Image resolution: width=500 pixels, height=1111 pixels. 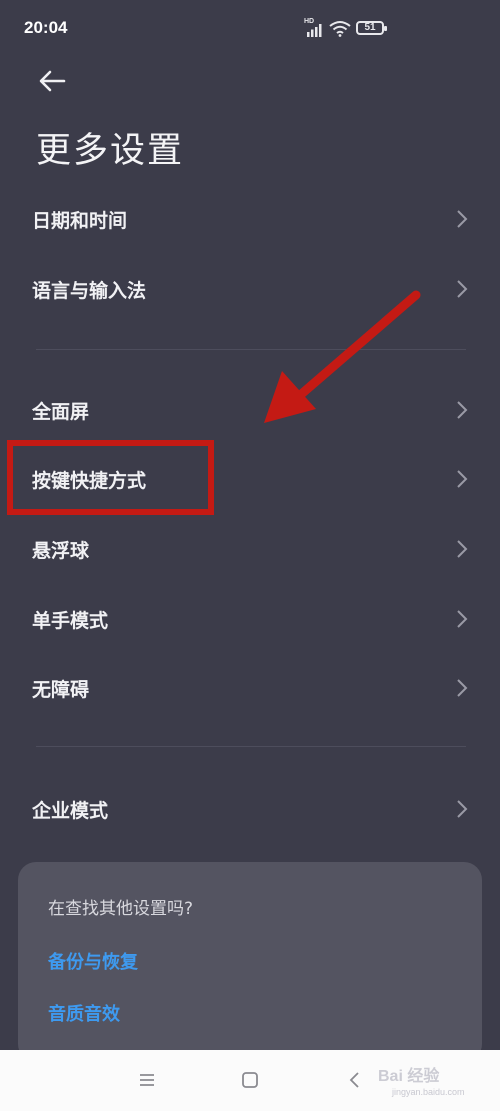 I want to click on battery-level: 51, so click(x=370, y=27).